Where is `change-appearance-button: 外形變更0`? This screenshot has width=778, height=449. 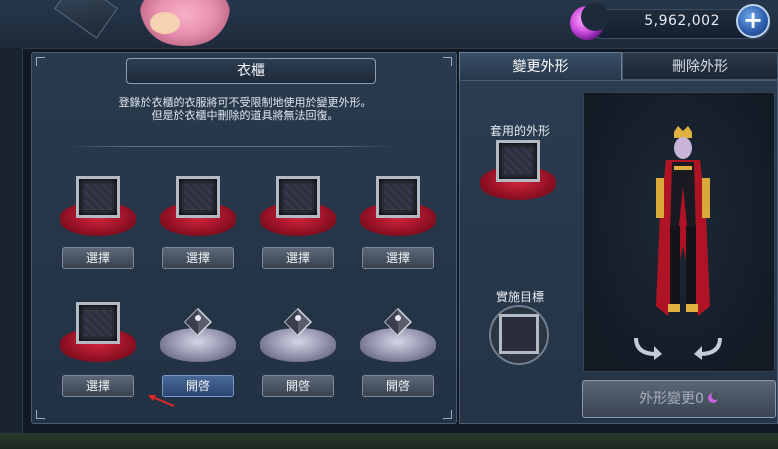
change-appearance-button: 外形變更0 is located at coordinates (679, 399).